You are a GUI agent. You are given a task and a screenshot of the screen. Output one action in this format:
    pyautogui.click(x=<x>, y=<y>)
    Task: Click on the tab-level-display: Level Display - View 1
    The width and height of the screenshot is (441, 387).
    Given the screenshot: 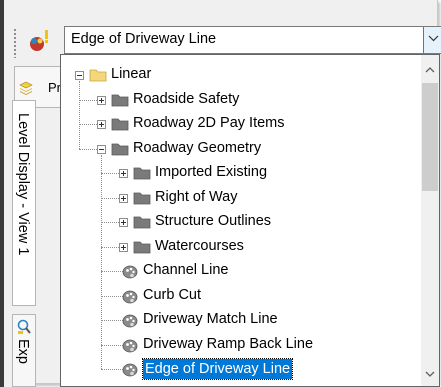 What is the action you would take?
    pyautogui.click(x=24, y=203)
    